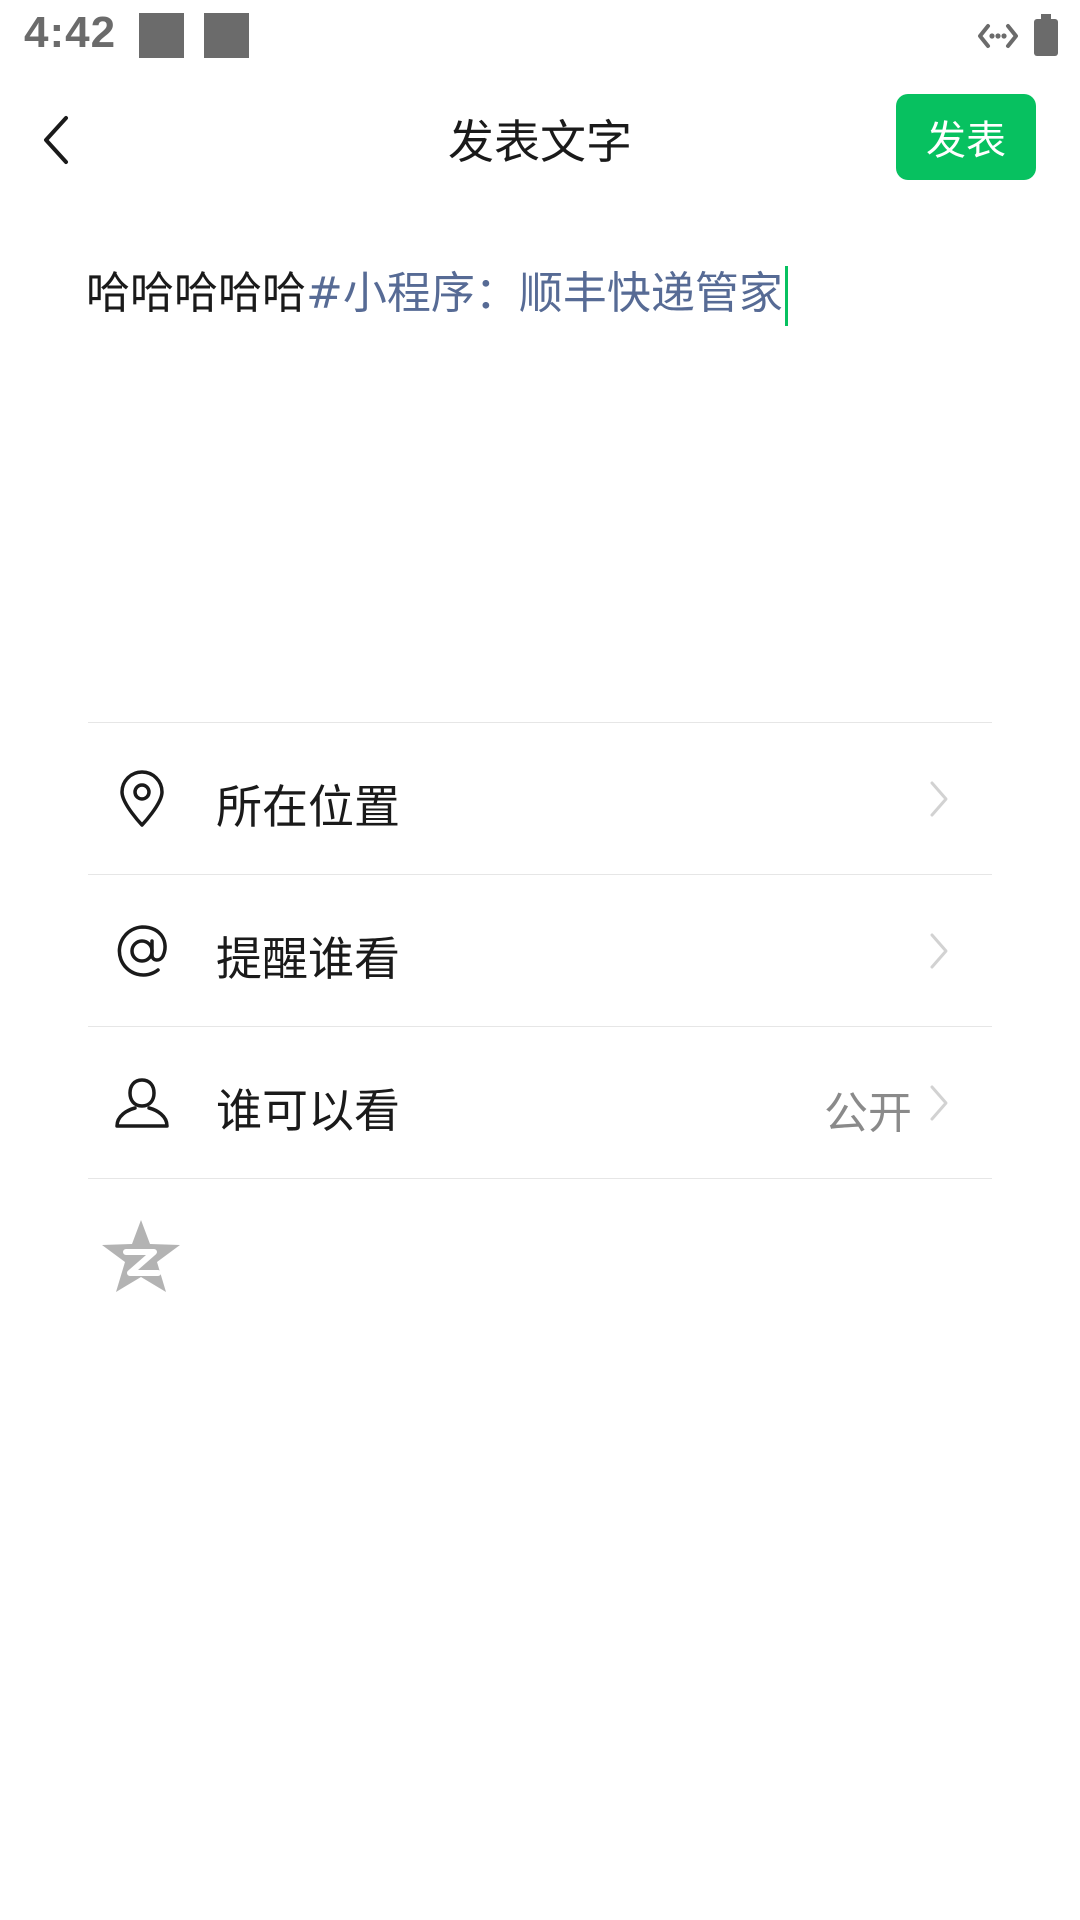 This screenshot has height=1920, width=1080. What do you see at coordinates (540, 799) in the screenshot?
I see `option-location: 所在位置` at bounding box center [540, 799].